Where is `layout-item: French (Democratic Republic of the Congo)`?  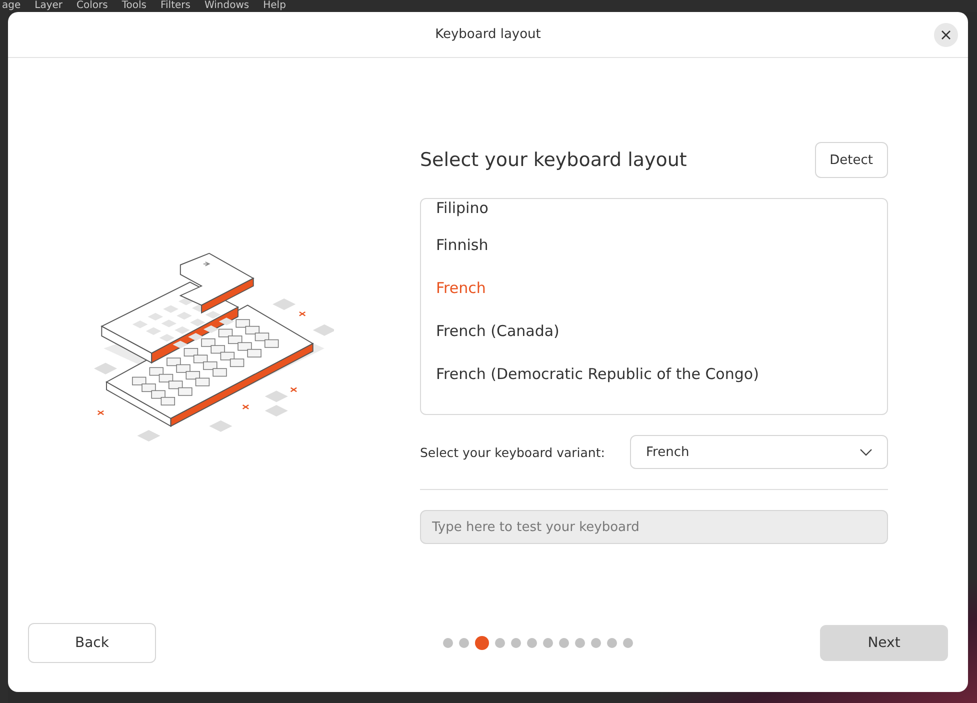
layout-item: French (Democratic Republic of the Congo) is located at coordinates (654, 373).